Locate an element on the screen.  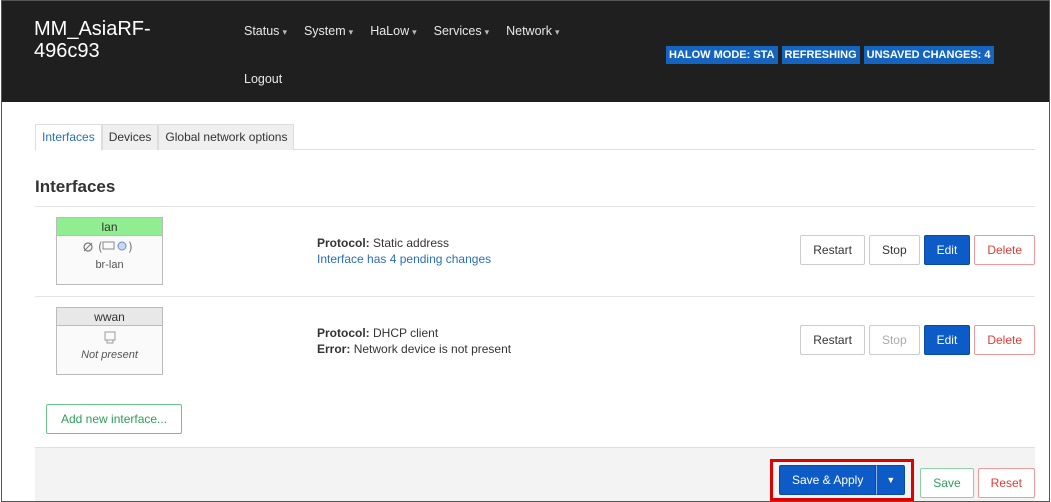
brand-hostname: MM_AsiaRF-496c93 is located at coordinates (109, 40).